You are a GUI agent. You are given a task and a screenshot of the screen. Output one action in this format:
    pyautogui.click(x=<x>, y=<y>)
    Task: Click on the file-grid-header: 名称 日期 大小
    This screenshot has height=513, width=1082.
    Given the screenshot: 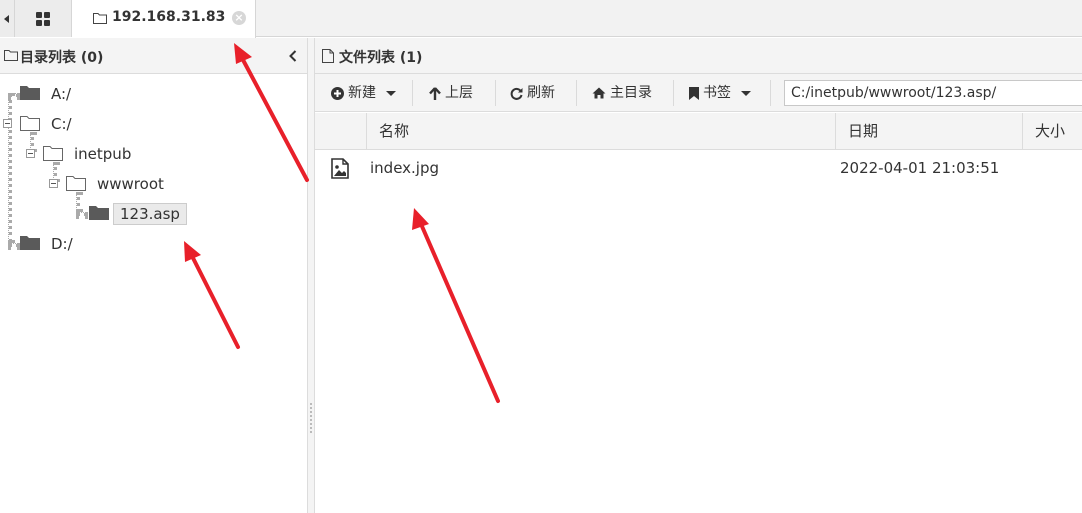 What is the action you would take?
    pyautogui.click(x=698, y=131)
    